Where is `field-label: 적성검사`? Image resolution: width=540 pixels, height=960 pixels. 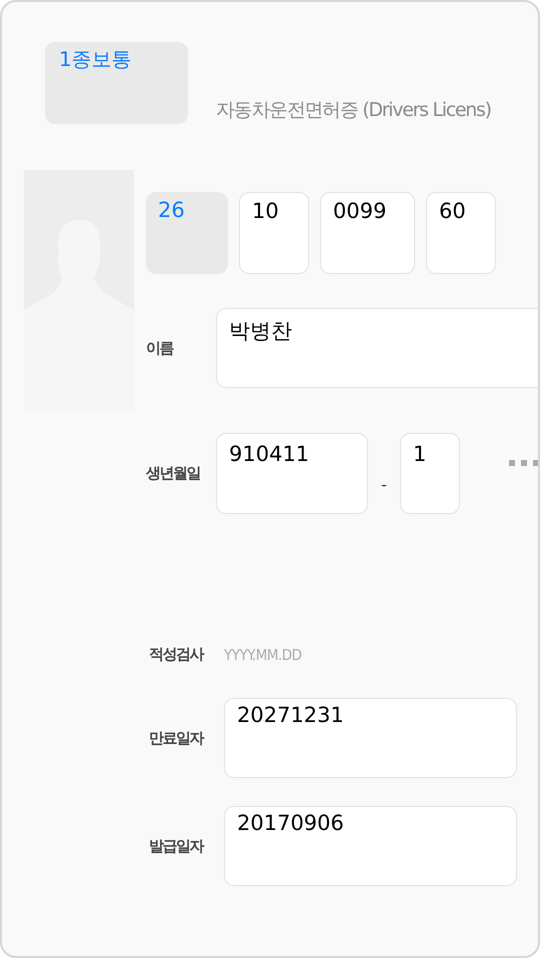
field-label: 적성검사 is located at coordinates (176, 654).